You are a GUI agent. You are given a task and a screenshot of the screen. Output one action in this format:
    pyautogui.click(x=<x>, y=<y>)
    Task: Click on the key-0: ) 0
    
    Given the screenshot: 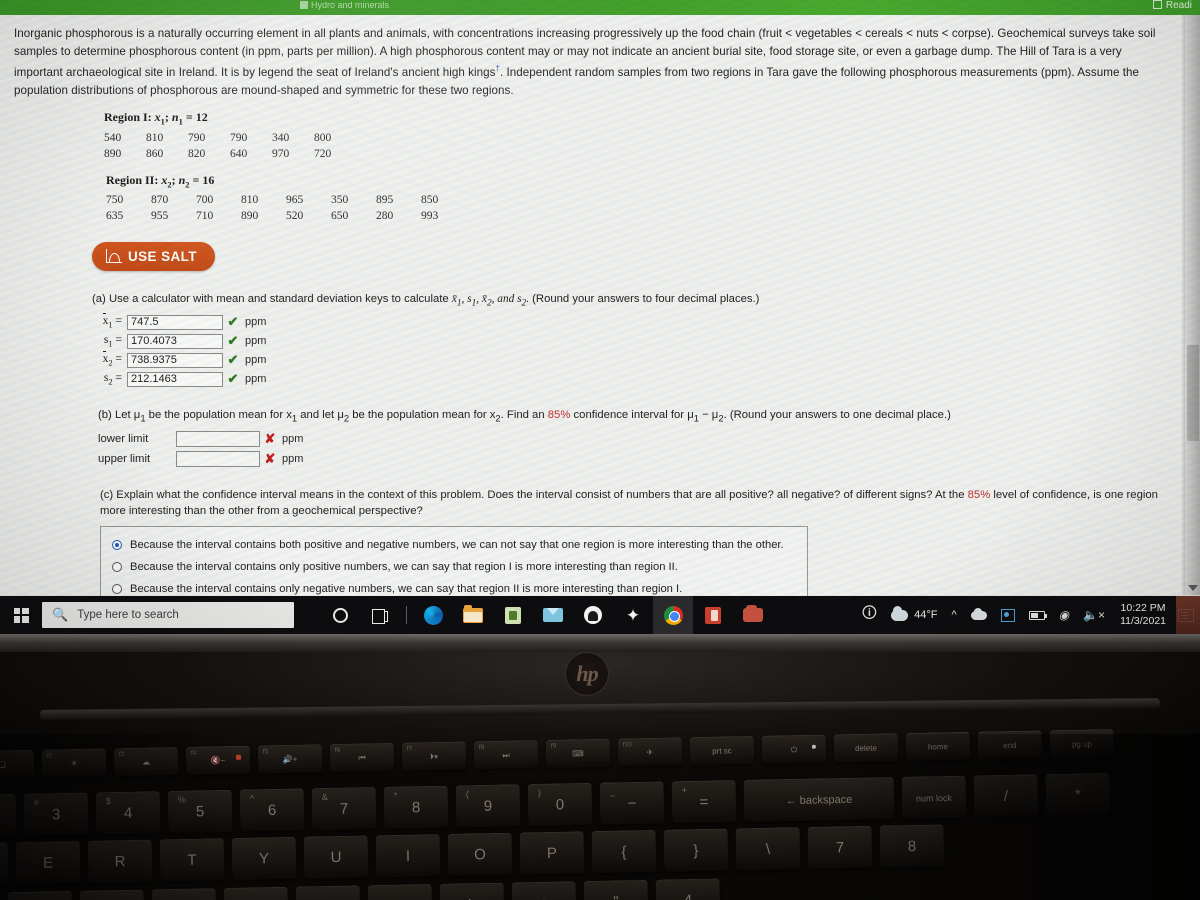 What is the action you would take?
    pyautogui.click(x=560, y=804)
    